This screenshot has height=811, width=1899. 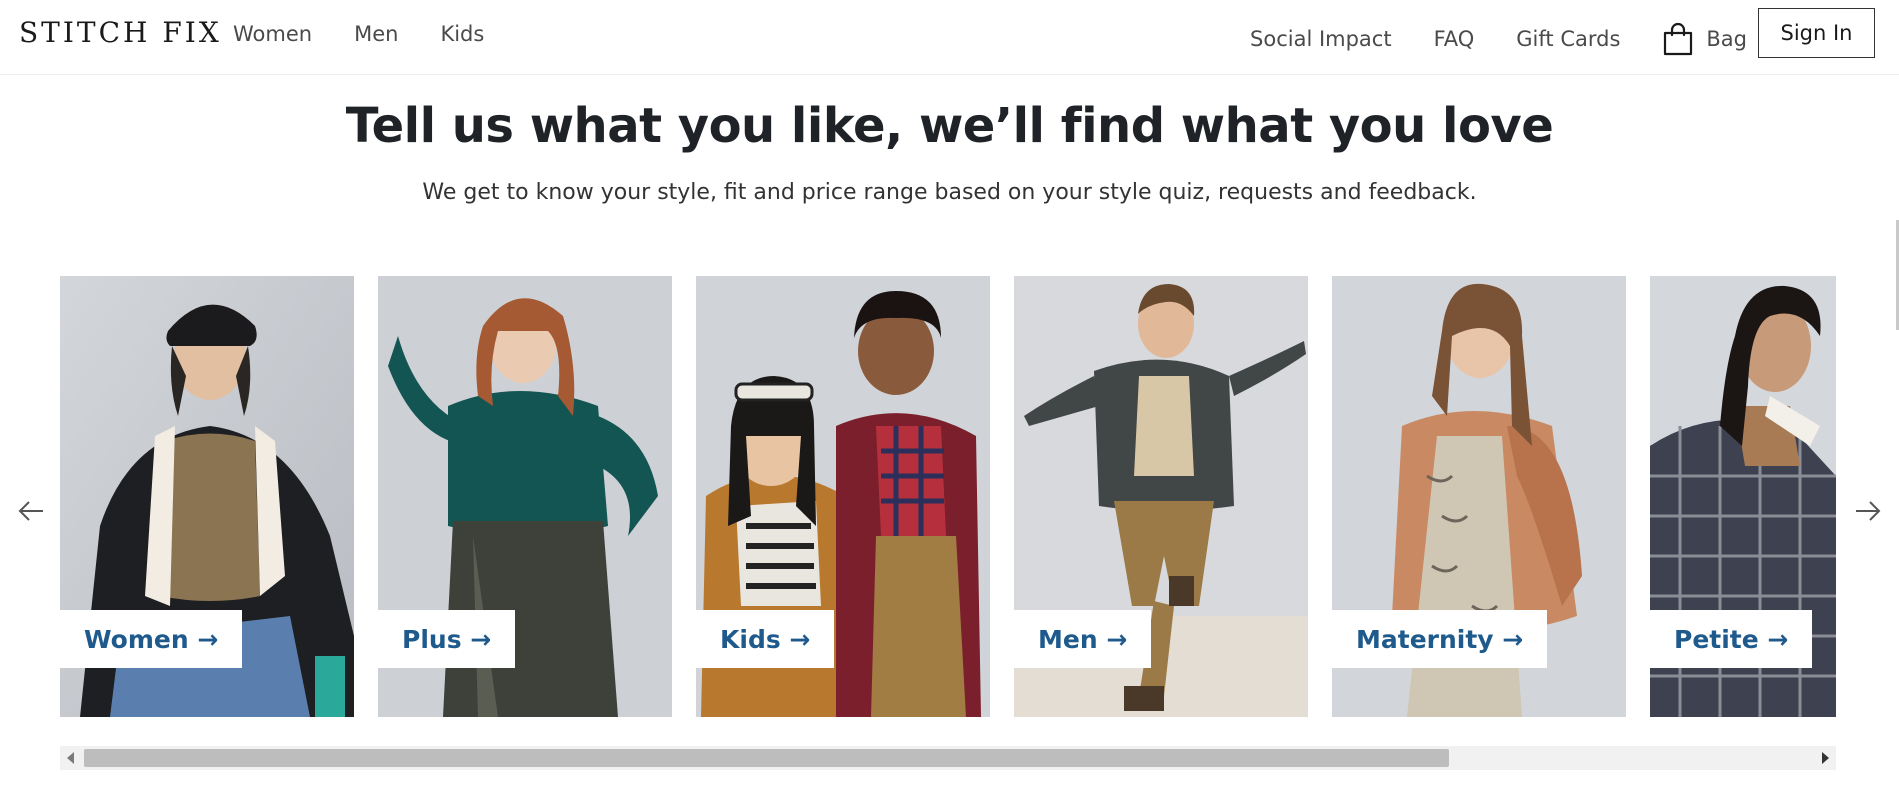 I want to click on category-card-men: Men →, so click(x=1161, y=496).